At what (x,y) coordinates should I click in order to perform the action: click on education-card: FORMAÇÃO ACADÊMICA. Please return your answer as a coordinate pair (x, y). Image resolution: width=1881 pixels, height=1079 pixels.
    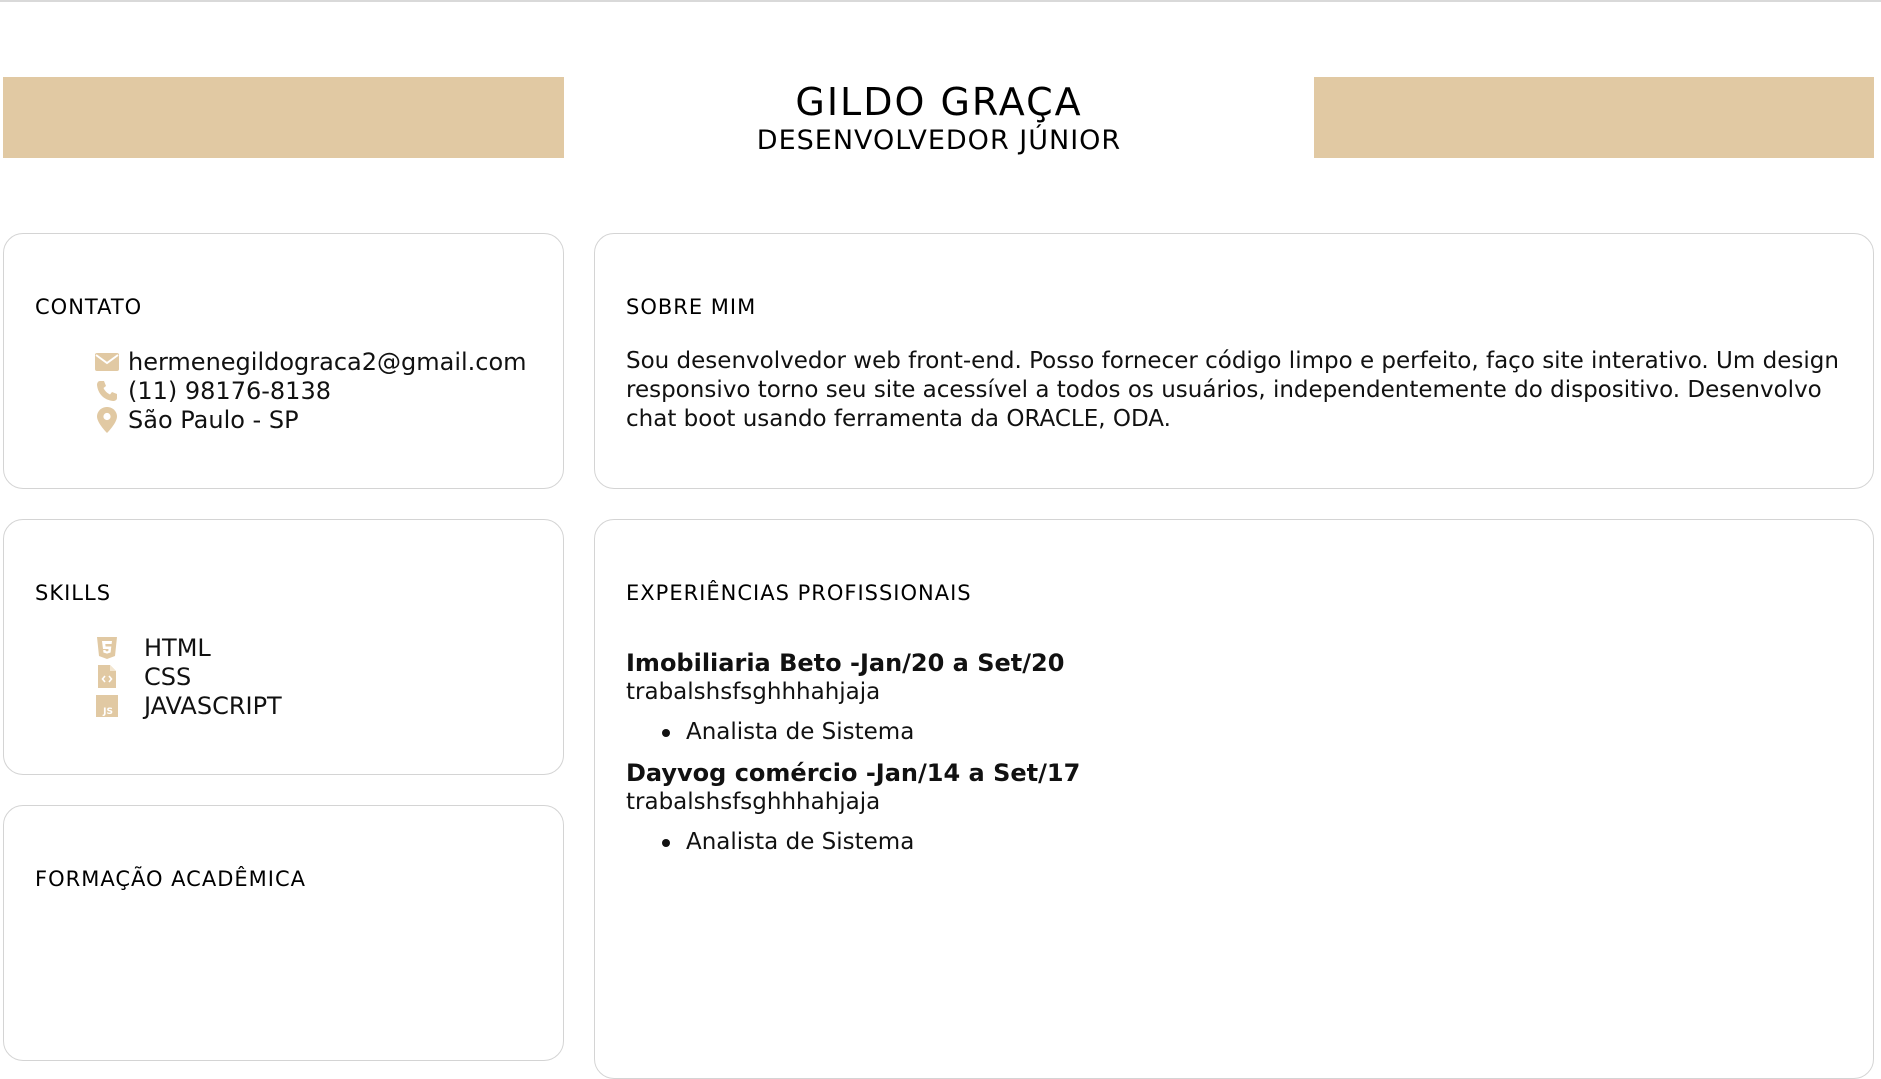
    Looking at the image, I should click on (283, 933).